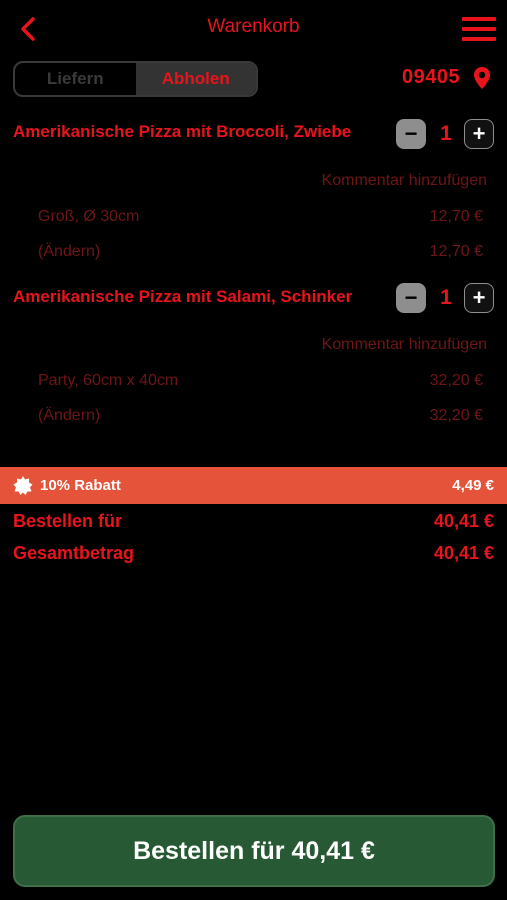 This screenshot has height=900, width=507. I want to click on total-value: 40,41 €, so click(463, 553).